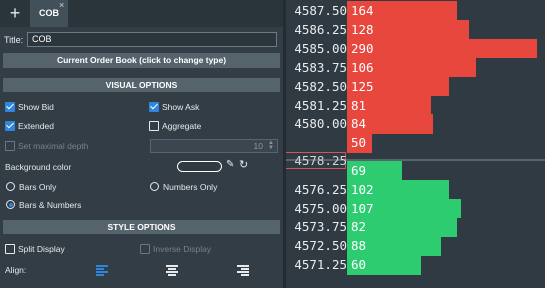 The image size is (545, 288). What do you see at coordinates (199, 166) in the screenshot?
I see `background-color-swatch` at bounding box center [199, 166].